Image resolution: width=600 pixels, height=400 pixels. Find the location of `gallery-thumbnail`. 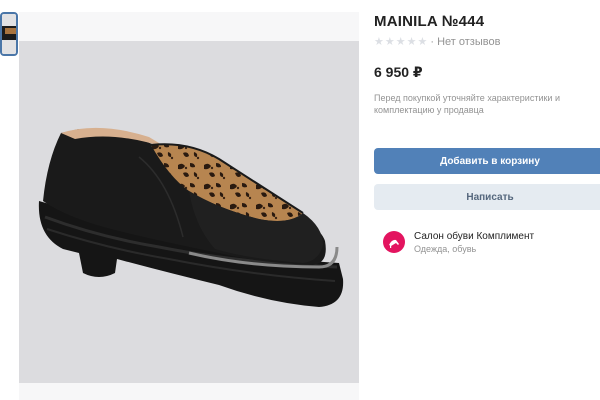

gallery-thumbnail is located at coordinates (9, 34).